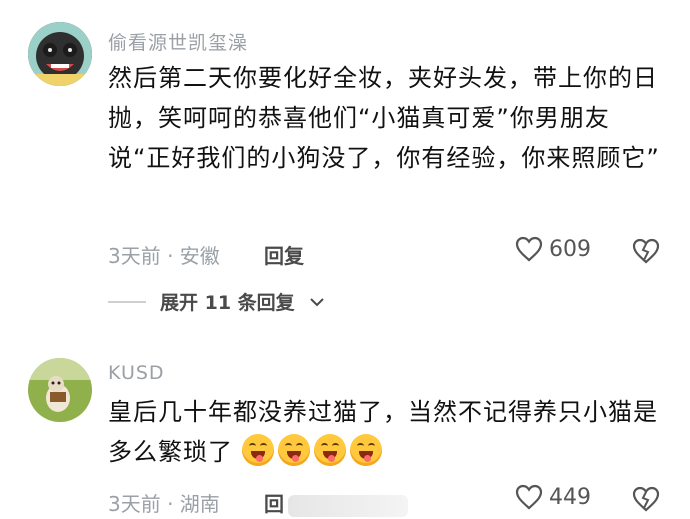  Describe the element at coordinates (127, 301) in the screenshot. I see `divider-line` at that location.